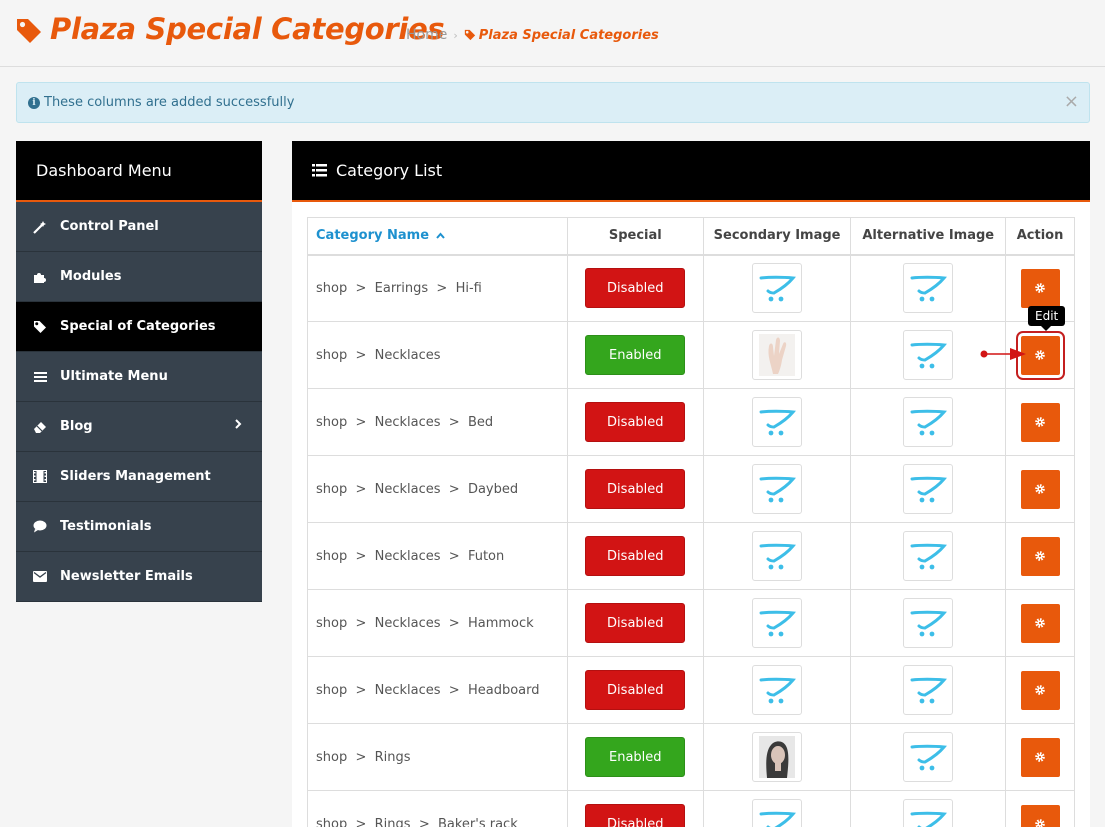  What do you see at coordinates (425, 623) in the screenshot?
I see `category-name: shop > Necklaces > Hammock` at bounding box center [425, 623].